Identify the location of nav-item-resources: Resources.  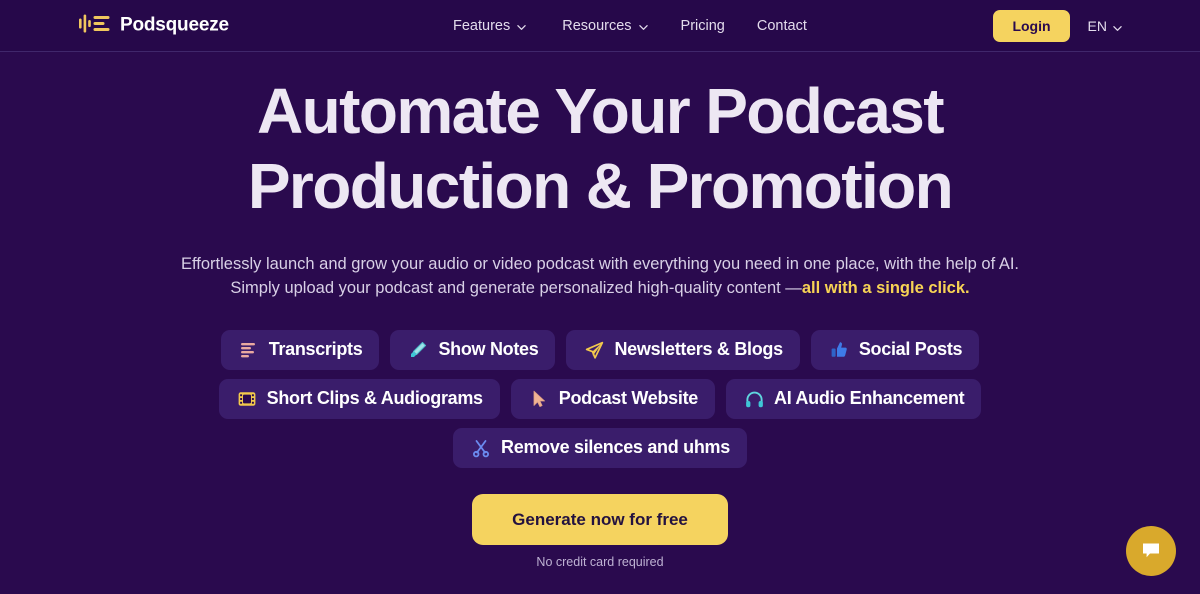
(605, 26).